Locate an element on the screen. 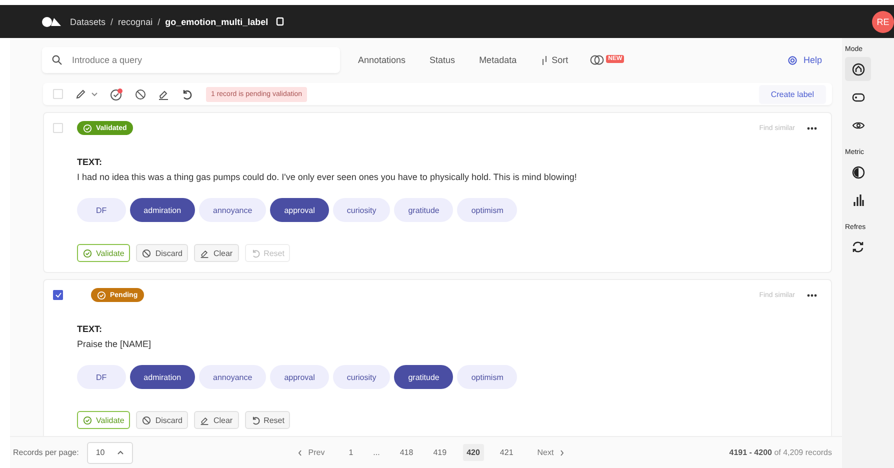 The image size is (894, 468). record-text: Praise the [NAME] is located at coordinates (114, 344).